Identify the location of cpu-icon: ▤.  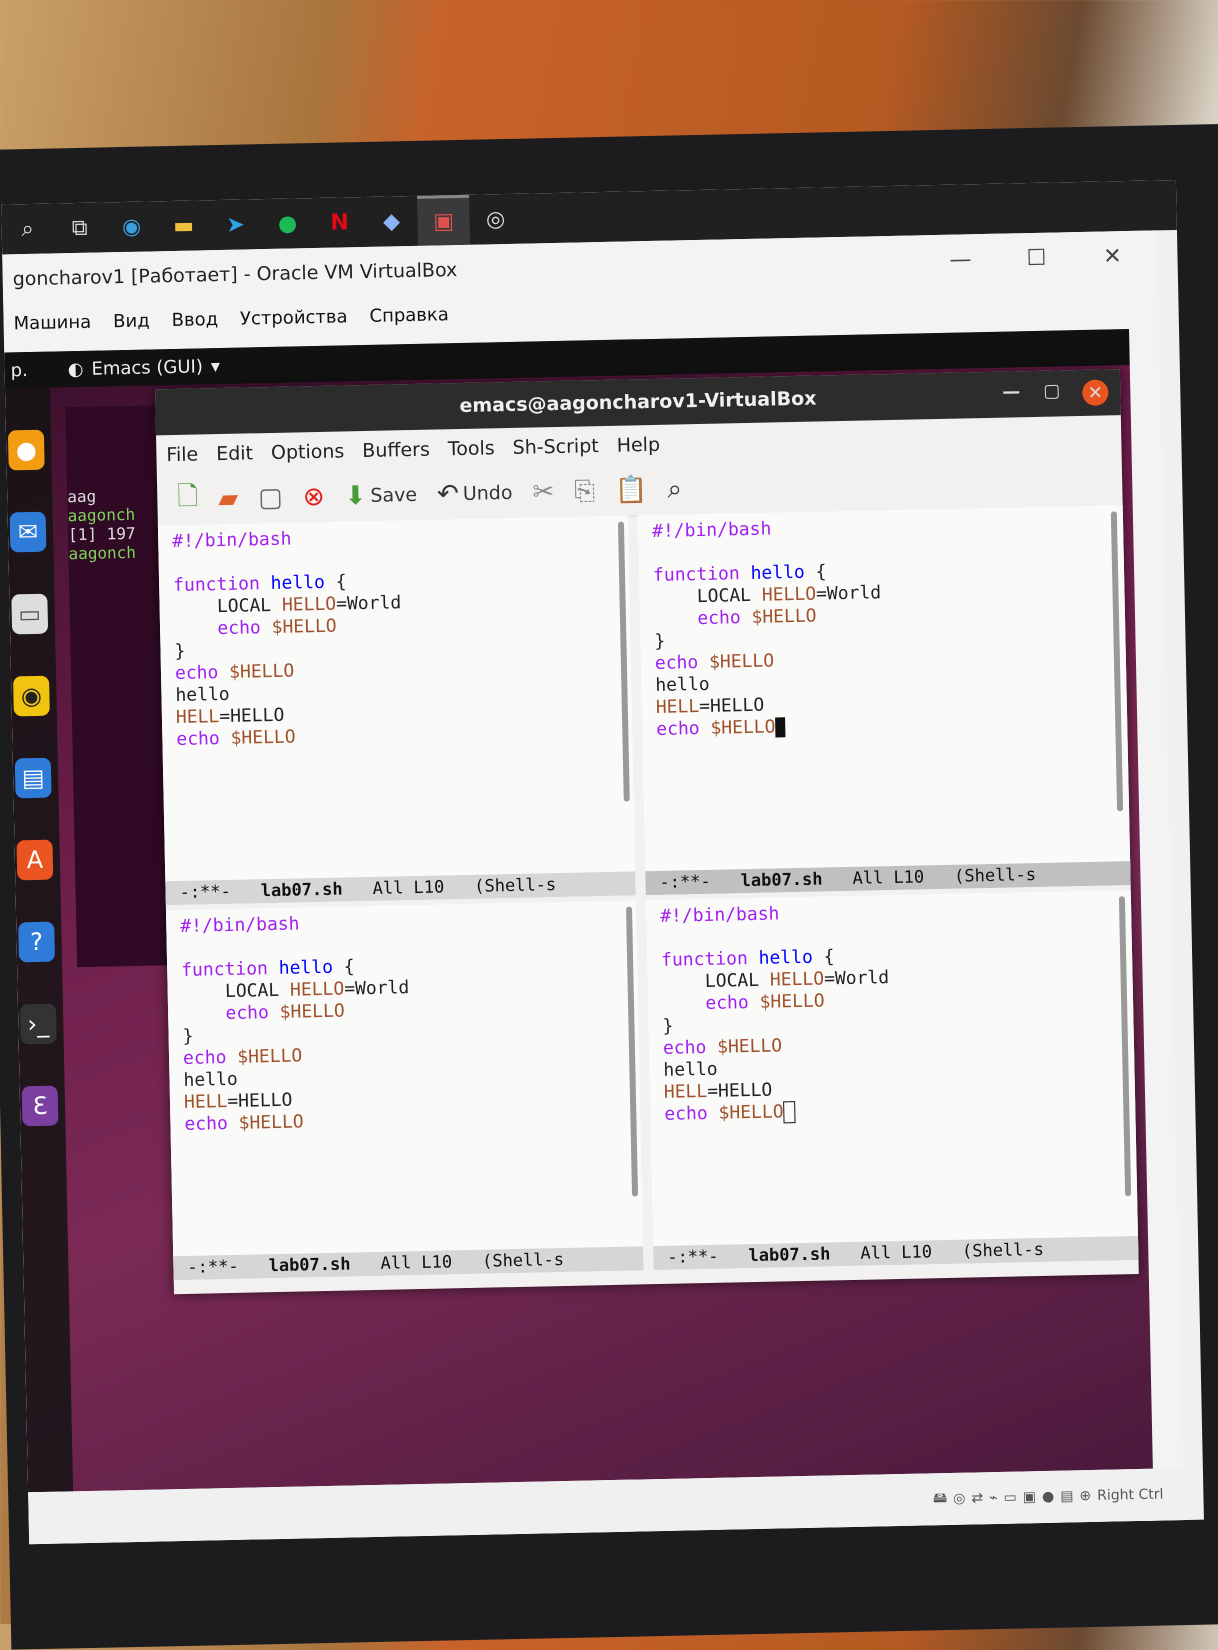
(1067, 1496).